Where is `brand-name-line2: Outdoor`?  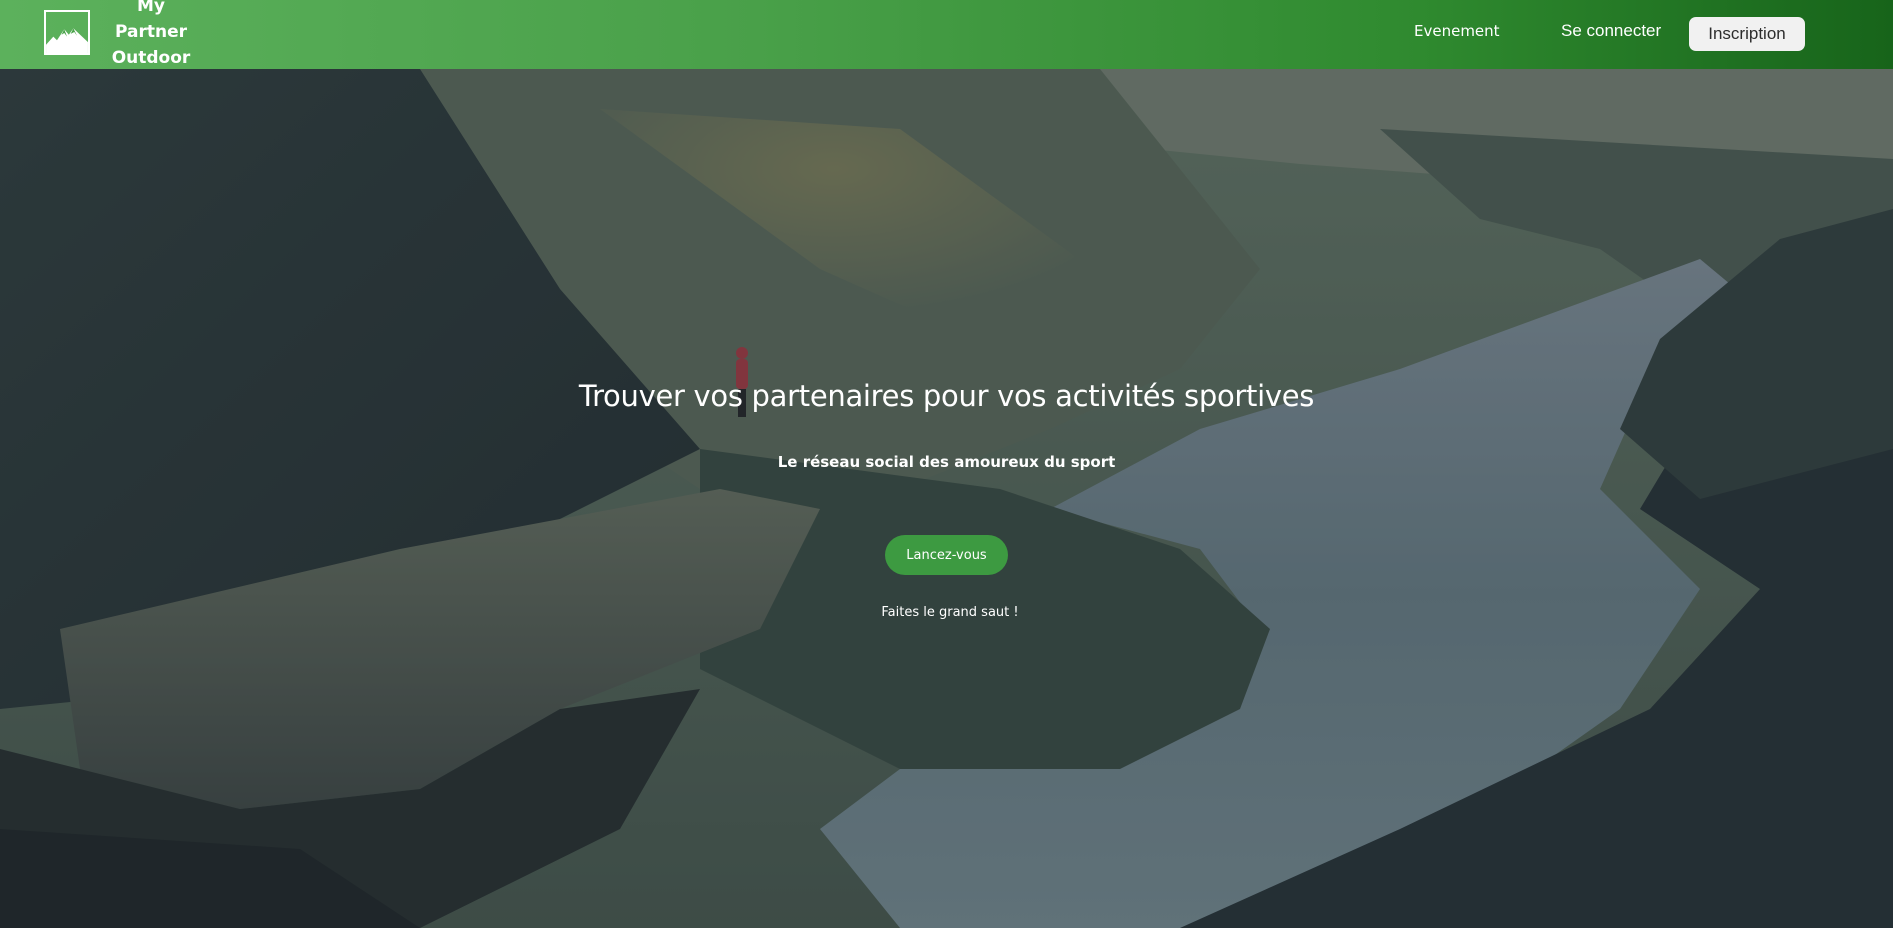 brand-name-line2: Outdoor is located at coordinates (151, 58).